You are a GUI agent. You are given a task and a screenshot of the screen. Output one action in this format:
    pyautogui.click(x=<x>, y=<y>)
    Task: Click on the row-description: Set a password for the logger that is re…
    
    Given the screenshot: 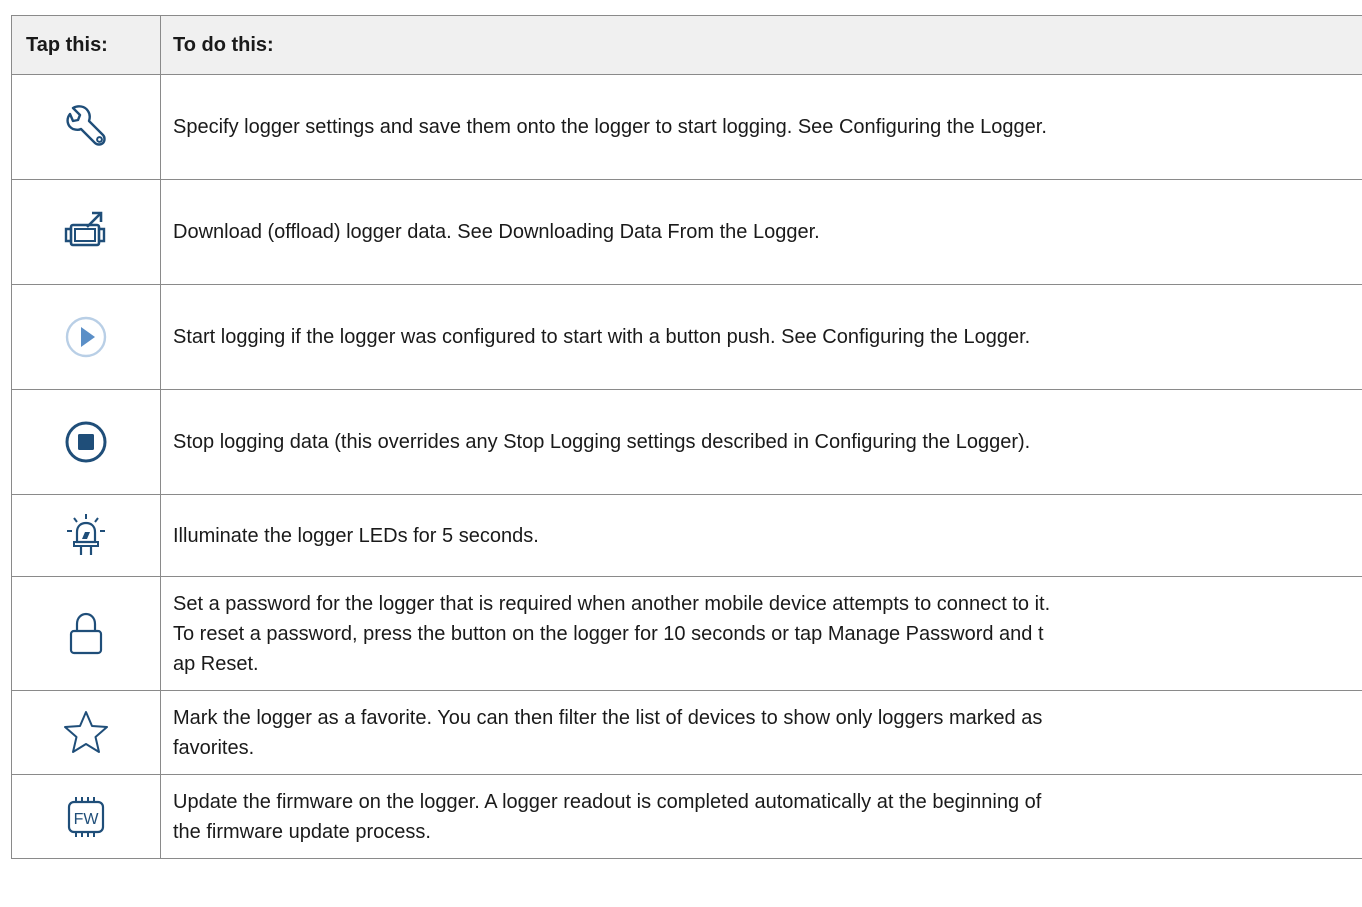 What is the action you would take?
    pyautogui.click(x=761, y=633)
    